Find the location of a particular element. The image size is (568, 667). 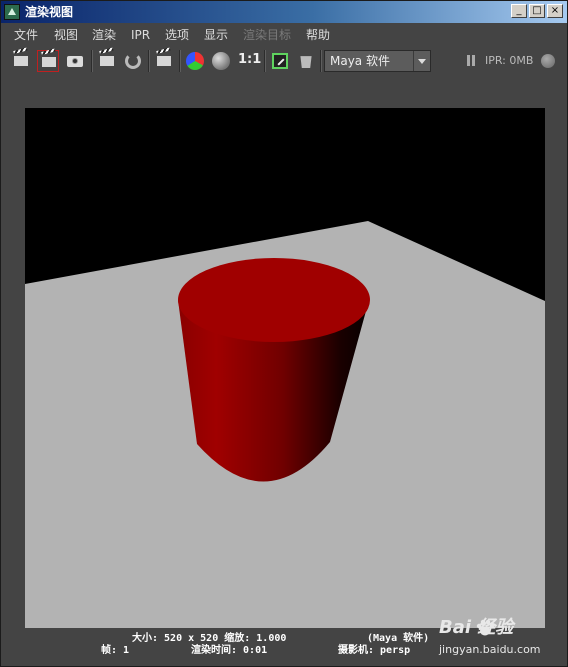

chevron-down-icon is located at coordinates (421, 61).